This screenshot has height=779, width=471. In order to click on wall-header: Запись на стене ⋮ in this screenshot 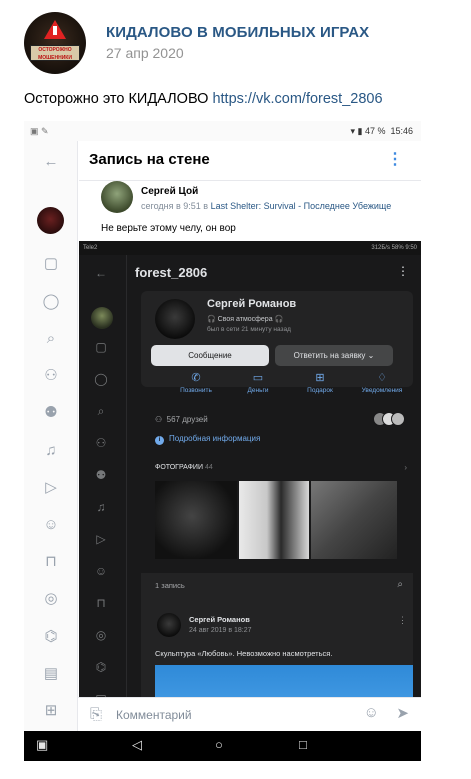, I will do `click(250, 161)`.